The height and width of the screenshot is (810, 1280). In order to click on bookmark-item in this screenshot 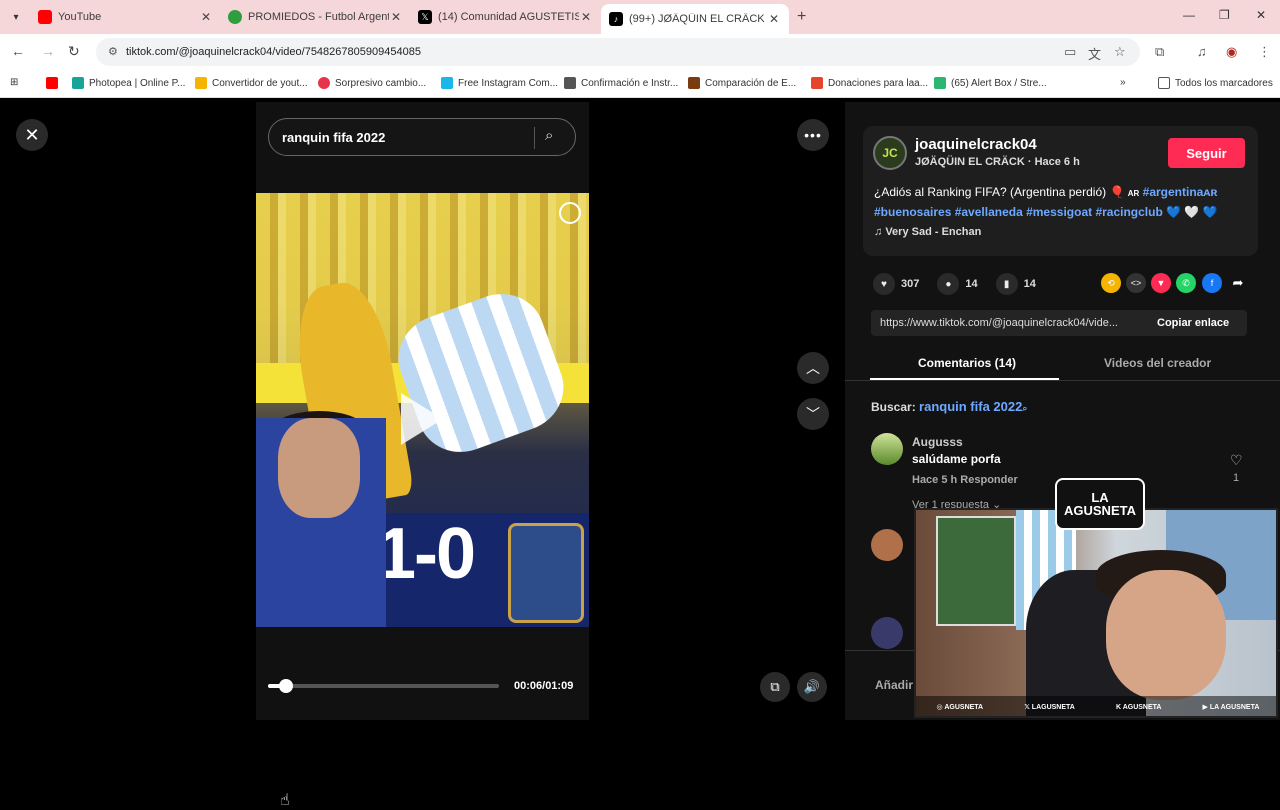, I will do `click(54, 83)`.